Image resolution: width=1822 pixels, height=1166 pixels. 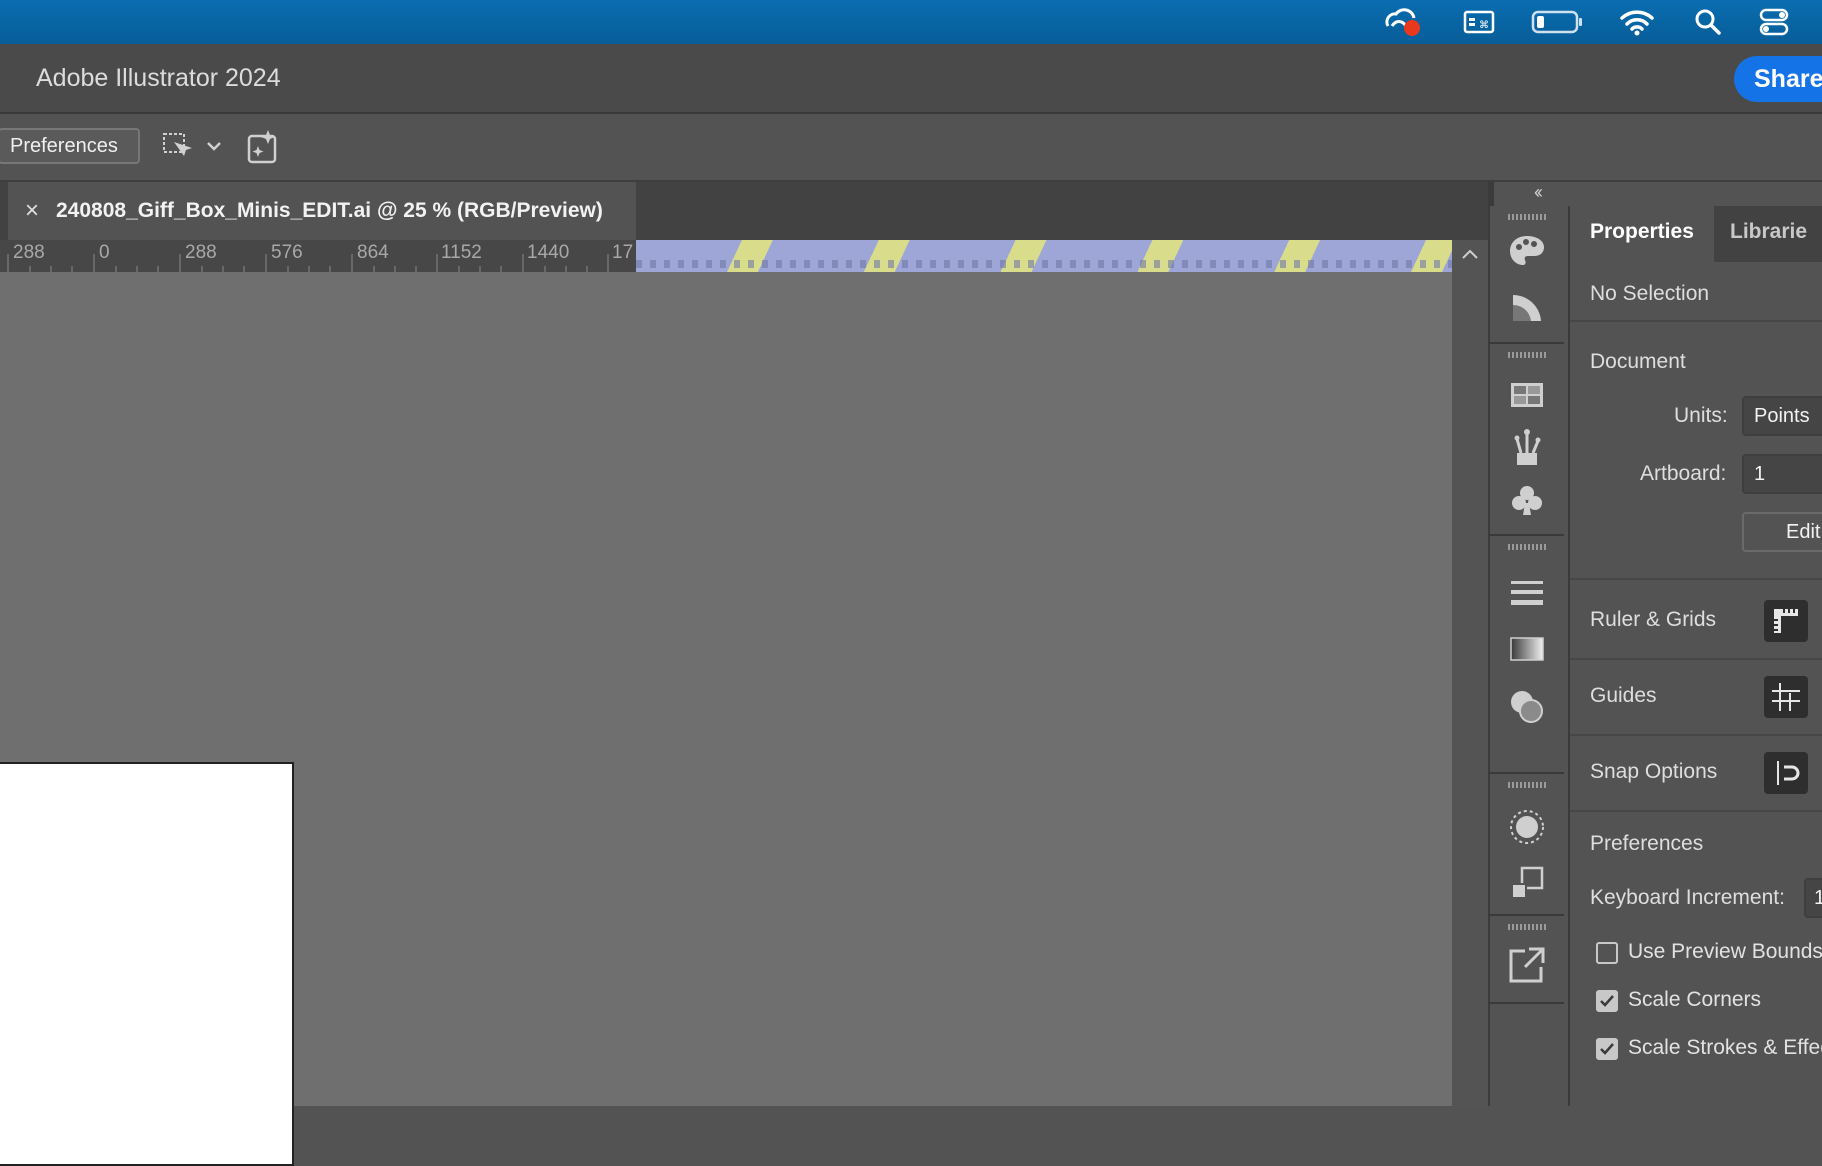 I want to click on edit-artboards-button: Edit, so click(x=1782, y=532).